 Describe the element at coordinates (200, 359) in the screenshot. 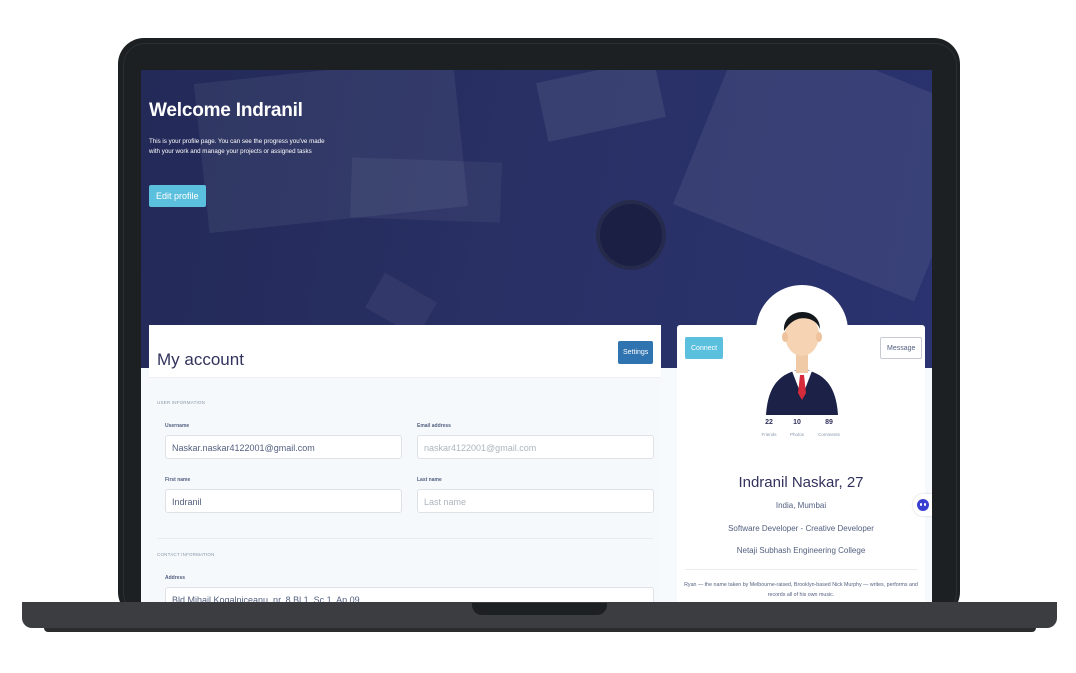

I see `account-title: My account` at that location.